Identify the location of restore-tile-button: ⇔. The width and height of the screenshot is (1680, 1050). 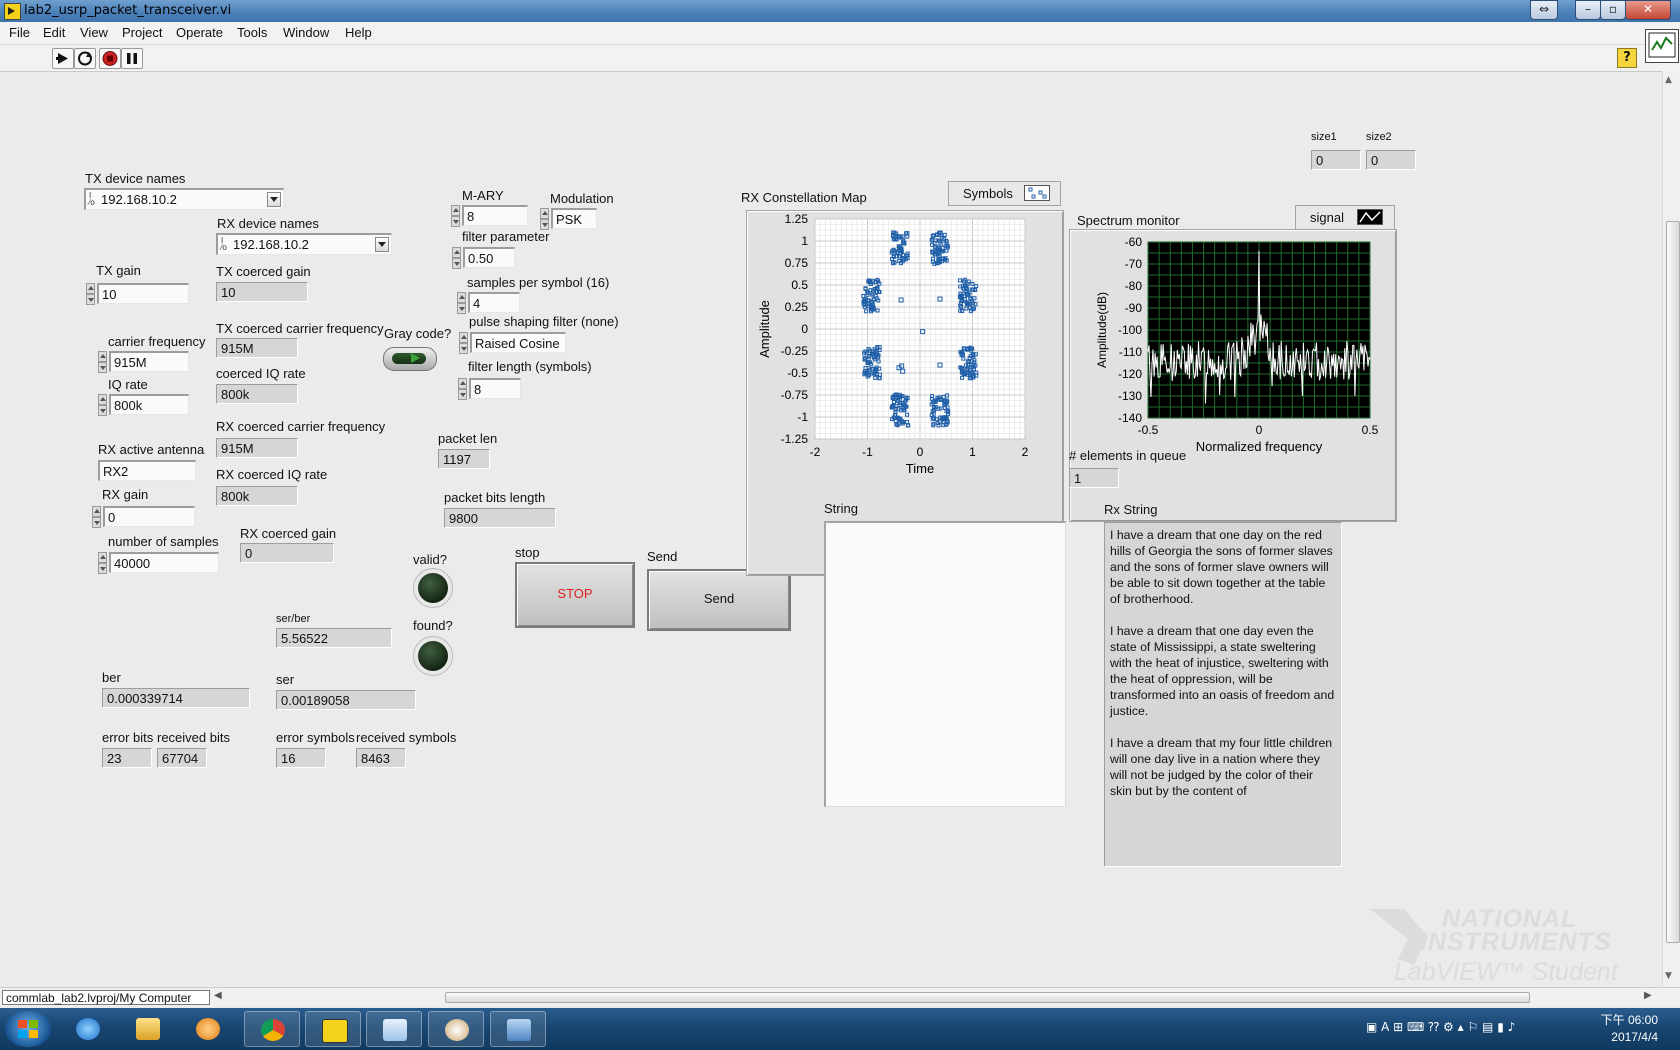
(1544, 10).